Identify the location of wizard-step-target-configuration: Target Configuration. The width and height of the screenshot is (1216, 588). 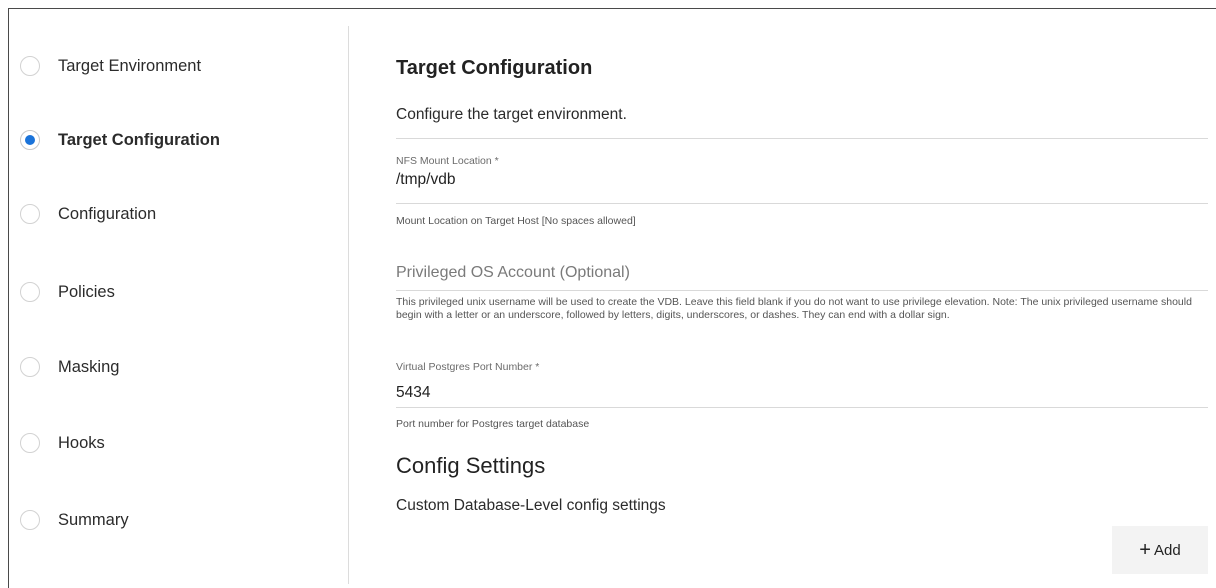
(120, 140).